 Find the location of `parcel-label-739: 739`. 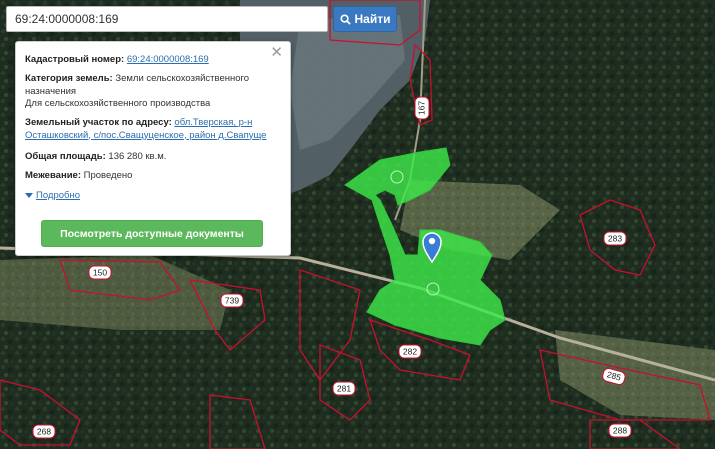

parcel-label-739: 739 is located at coordinates (232, 300).